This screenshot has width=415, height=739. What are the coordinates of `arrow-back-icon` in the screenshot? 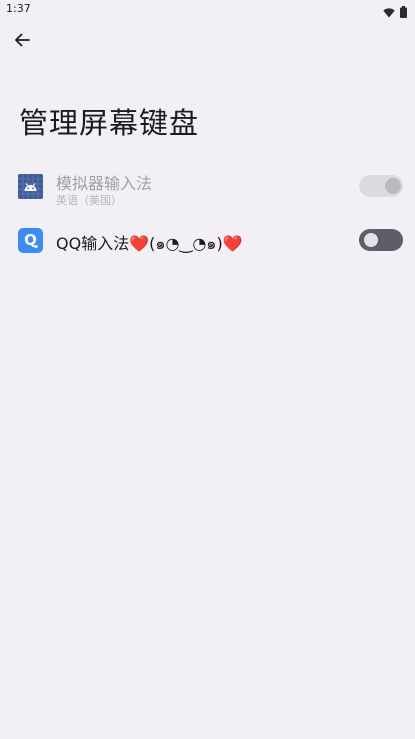 It's located at (22, 42).